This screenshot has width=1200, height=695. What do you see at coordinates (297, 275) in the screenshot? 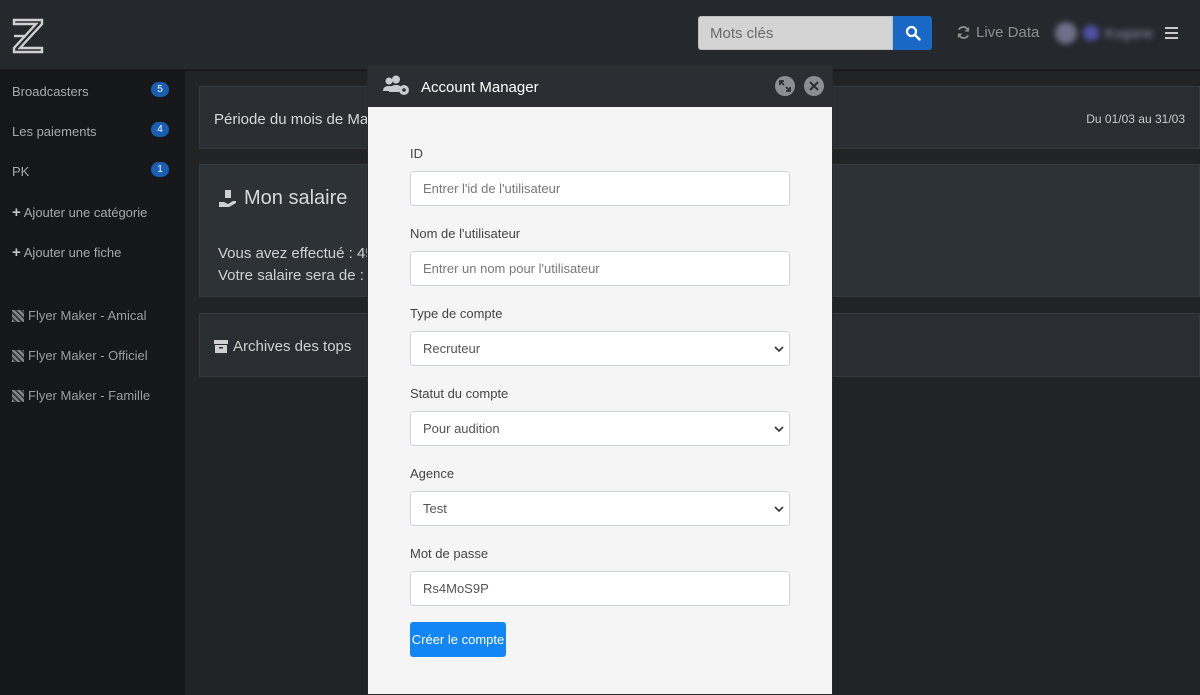
I see `salary-line-2: Votre salaire sera de : 2` at bounding box center [297, 275].